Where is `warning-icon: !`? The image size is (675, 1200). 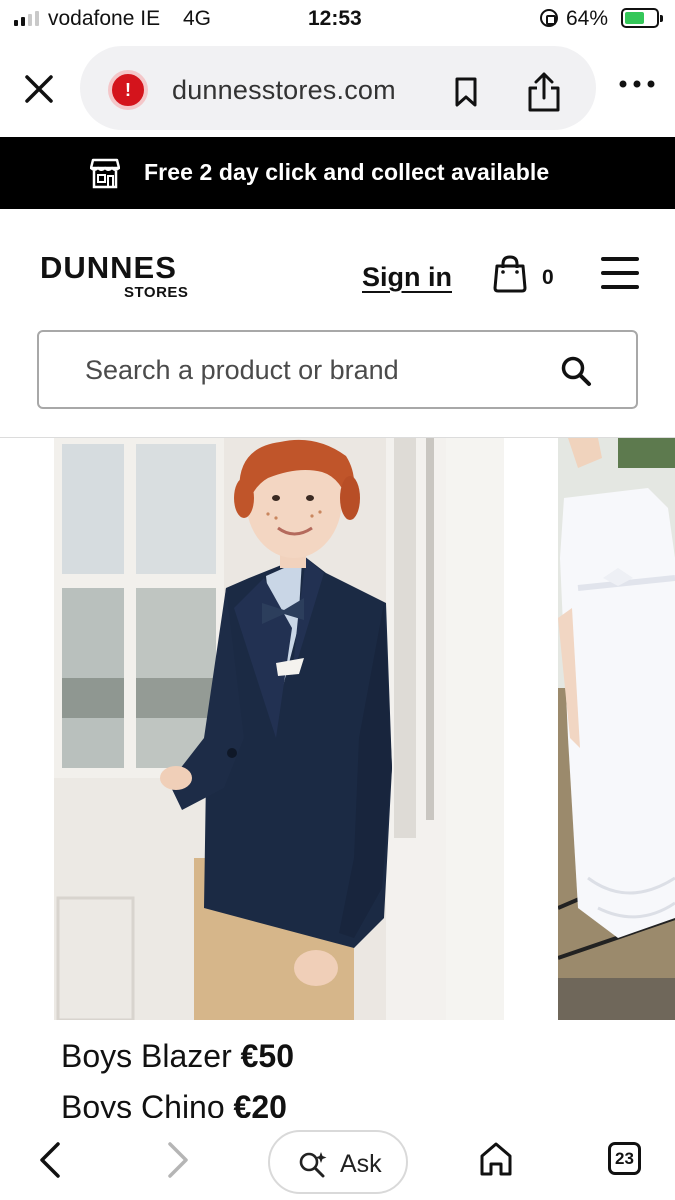
warning-icon: ! is located at coordinates (128, 90).